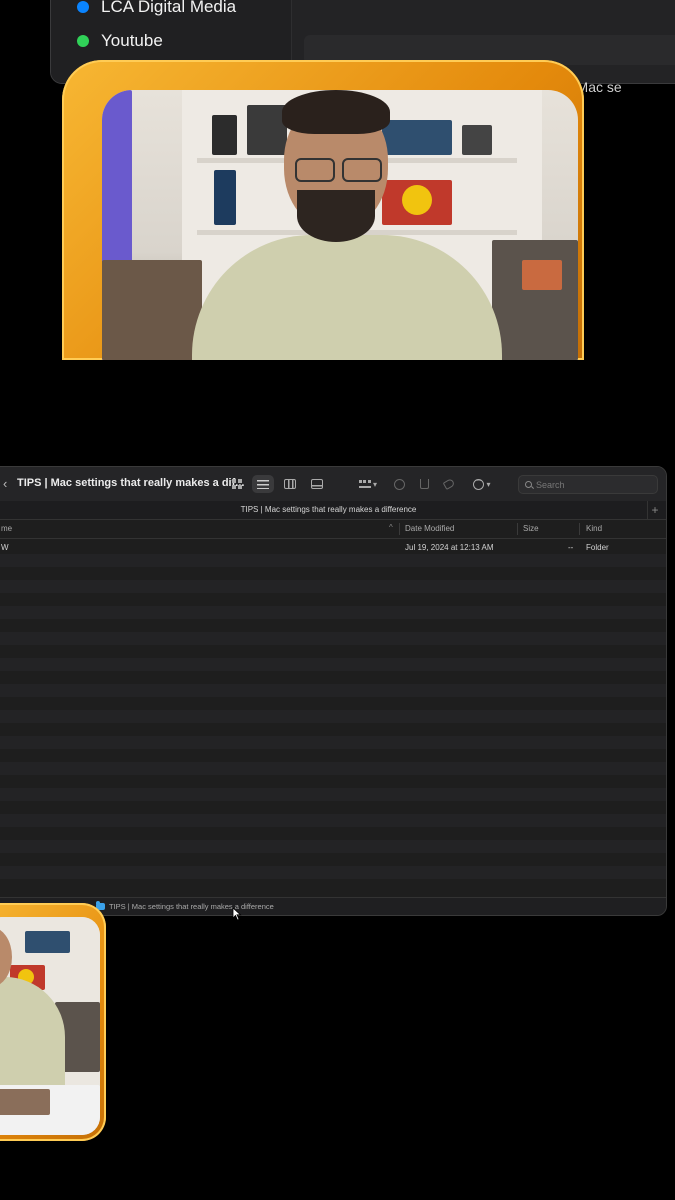 This screenshot has height=1200, width=675. I want to click on grid-view-icon, so click(237, 484).